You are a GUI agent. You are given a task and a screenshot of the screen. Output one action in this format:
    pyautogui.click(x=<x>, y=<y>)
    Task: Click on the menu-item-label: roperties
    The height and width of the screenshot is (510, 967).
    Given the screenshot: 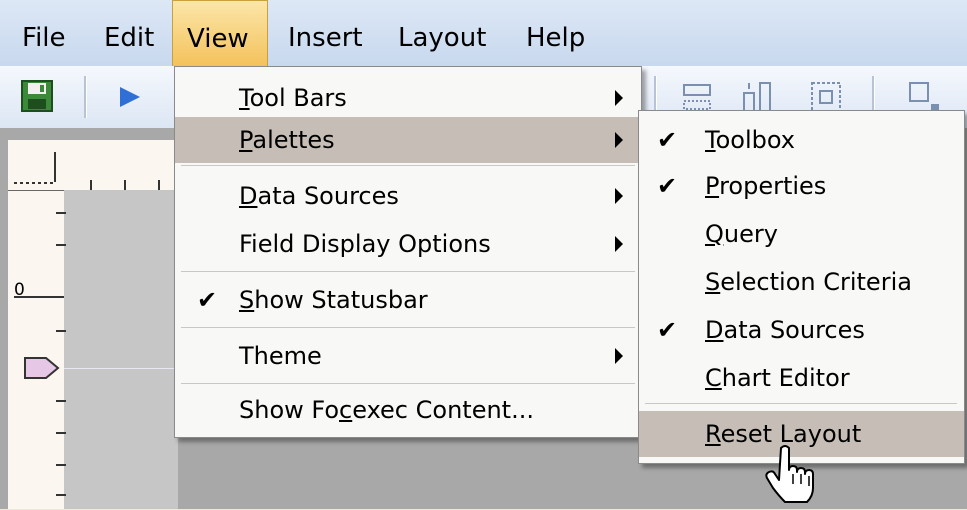 What is the action you would take?
    pyautogui.click(x=773, y=186)
    